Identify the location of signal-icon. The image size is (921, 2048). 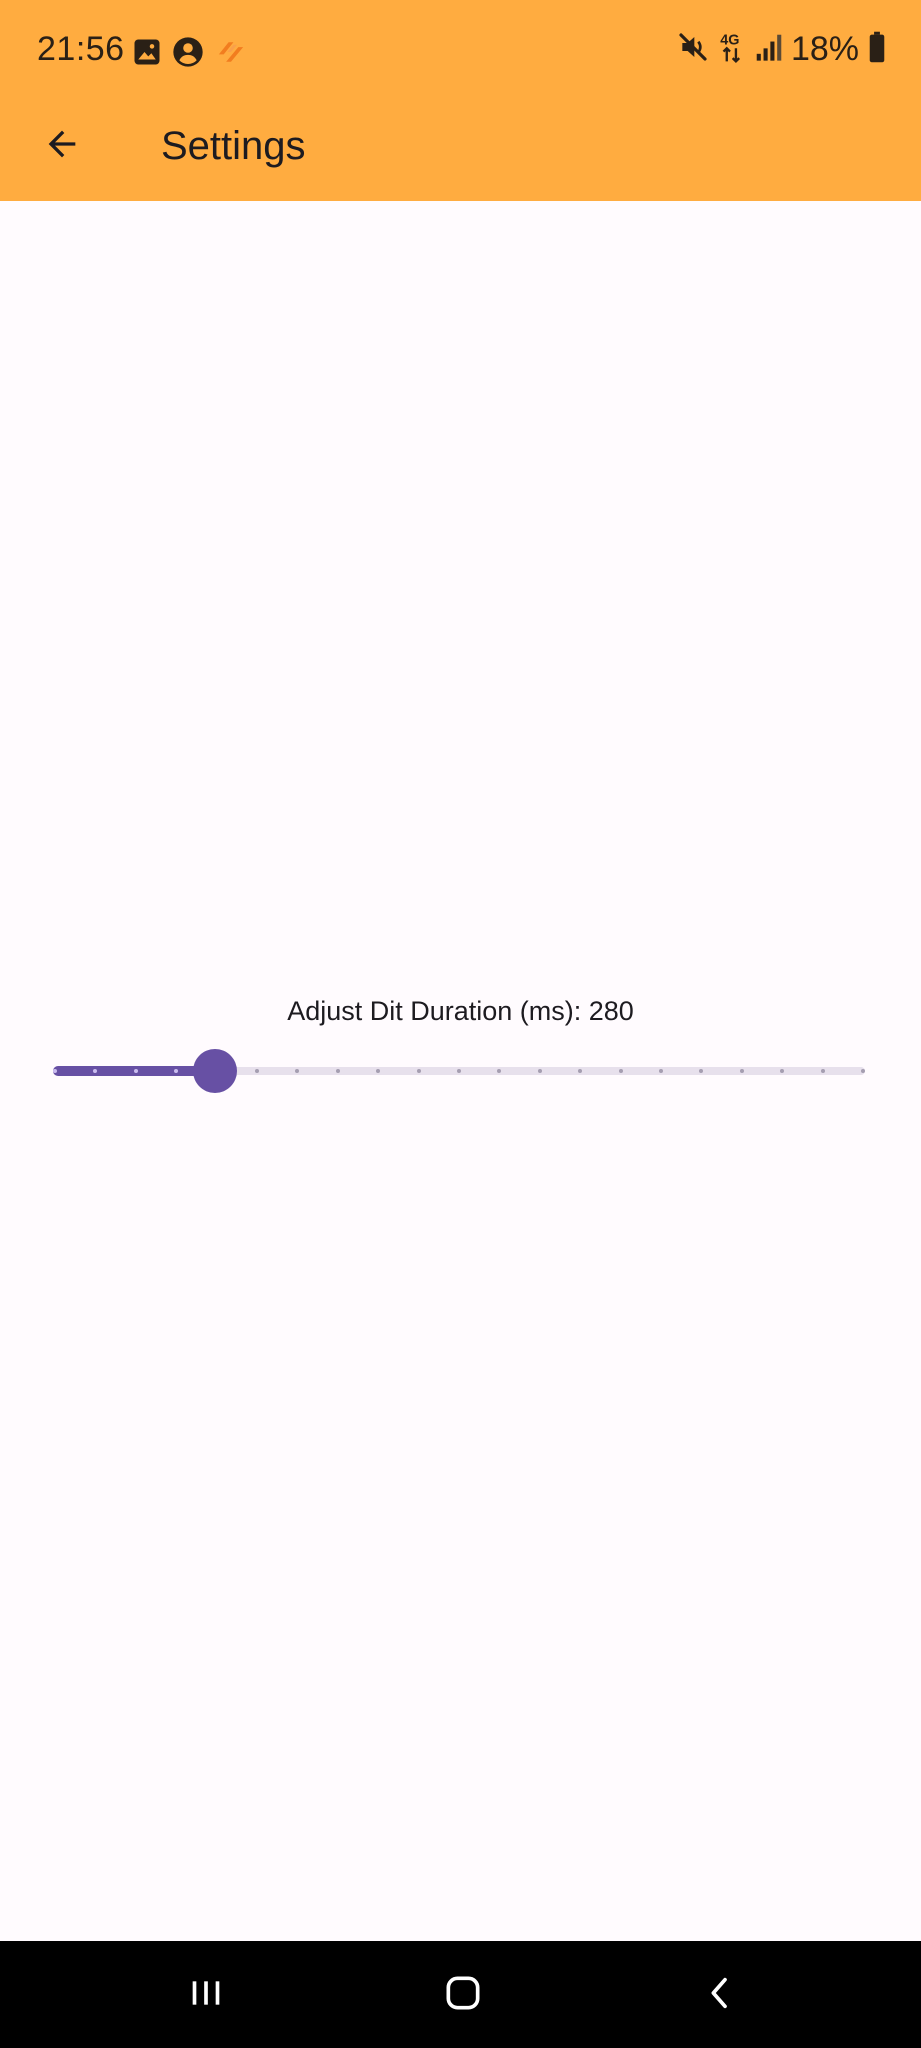
(769, 49).